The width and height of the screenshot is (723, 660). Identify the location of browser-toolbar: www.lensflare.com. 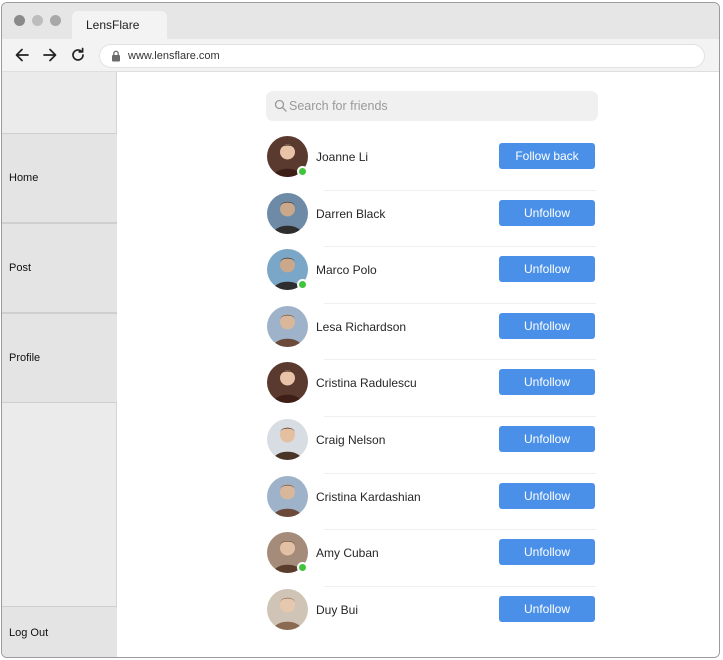
(360, 55).